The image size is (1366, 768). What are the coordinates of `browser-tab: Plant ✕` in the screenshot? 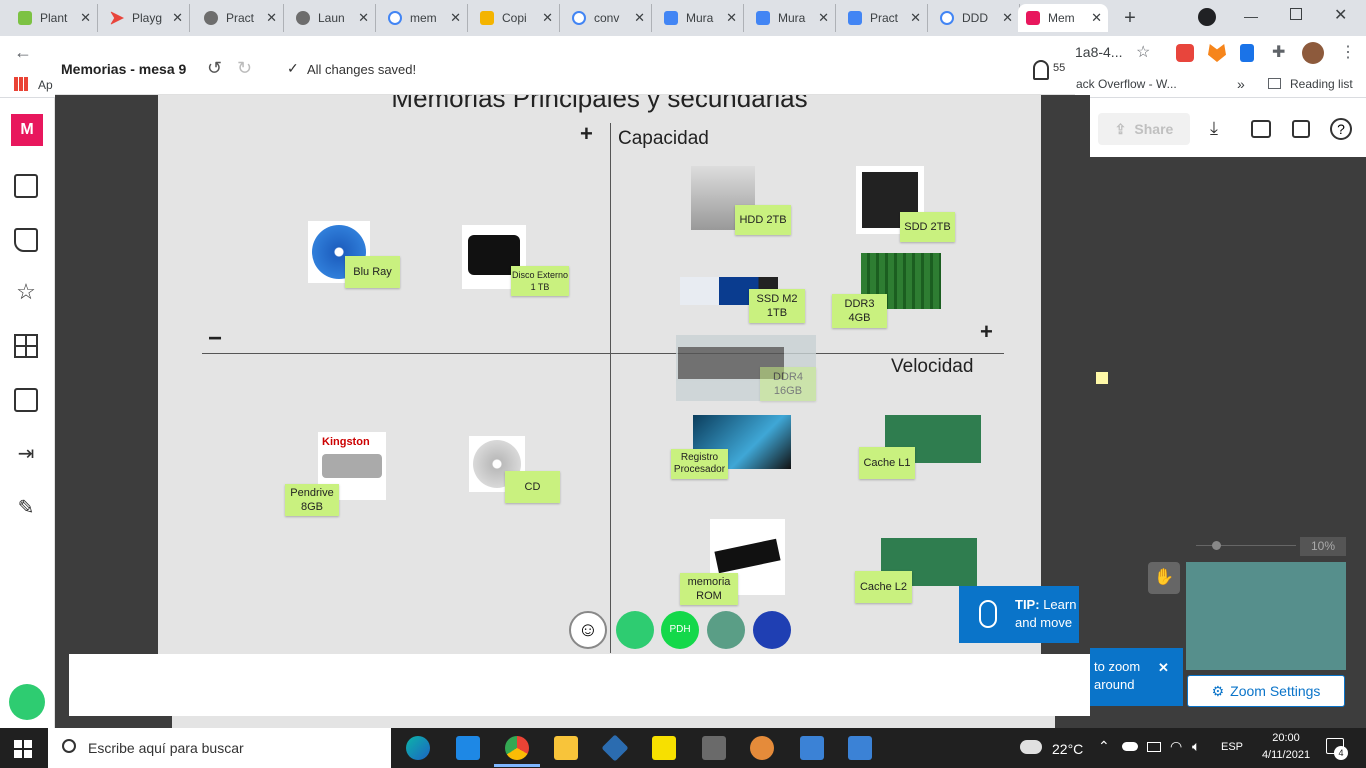 It's located at (54, 18).